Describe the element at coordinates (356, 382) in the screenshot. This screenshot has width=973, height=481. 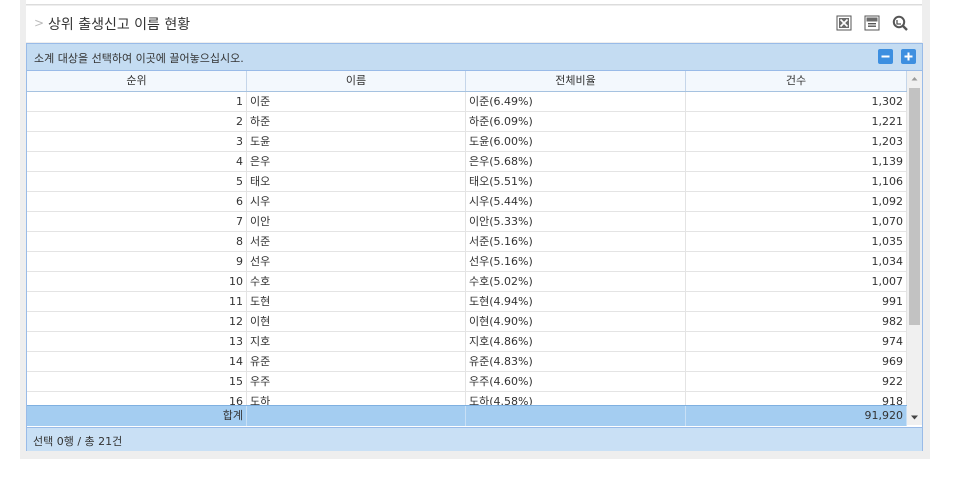
I see `name-cell: 우주` at that location.